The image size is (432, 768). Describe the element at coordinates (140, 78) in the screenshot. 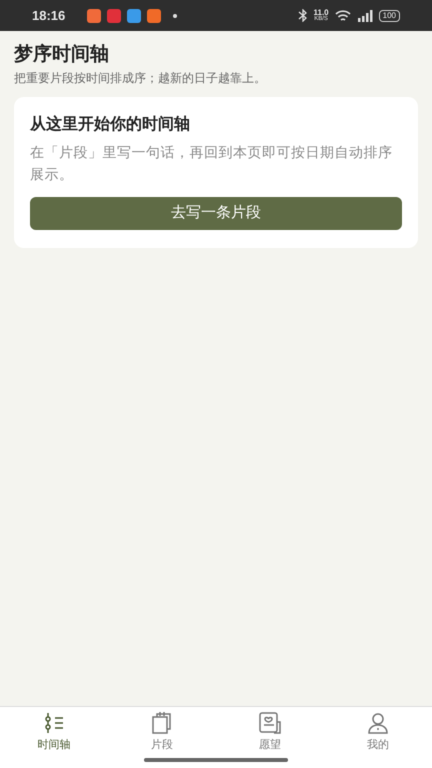

I see `page-subtitle: 把重要片段按时间排成序；越新的日子越靠上。` at that location.